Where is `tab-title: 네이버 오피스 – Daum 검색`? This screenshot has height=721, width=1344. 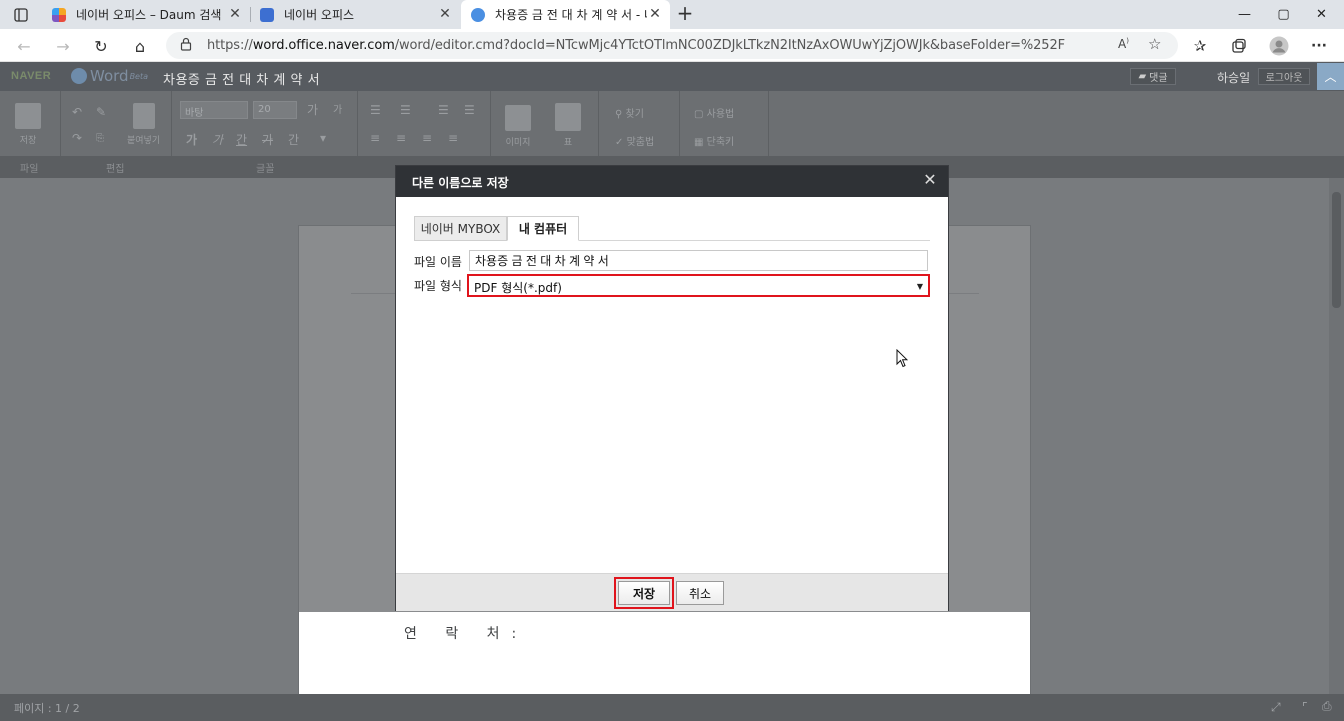
tab-title: 네이버 오피스 – Daum 검색 is located at coordinates (149, 15).